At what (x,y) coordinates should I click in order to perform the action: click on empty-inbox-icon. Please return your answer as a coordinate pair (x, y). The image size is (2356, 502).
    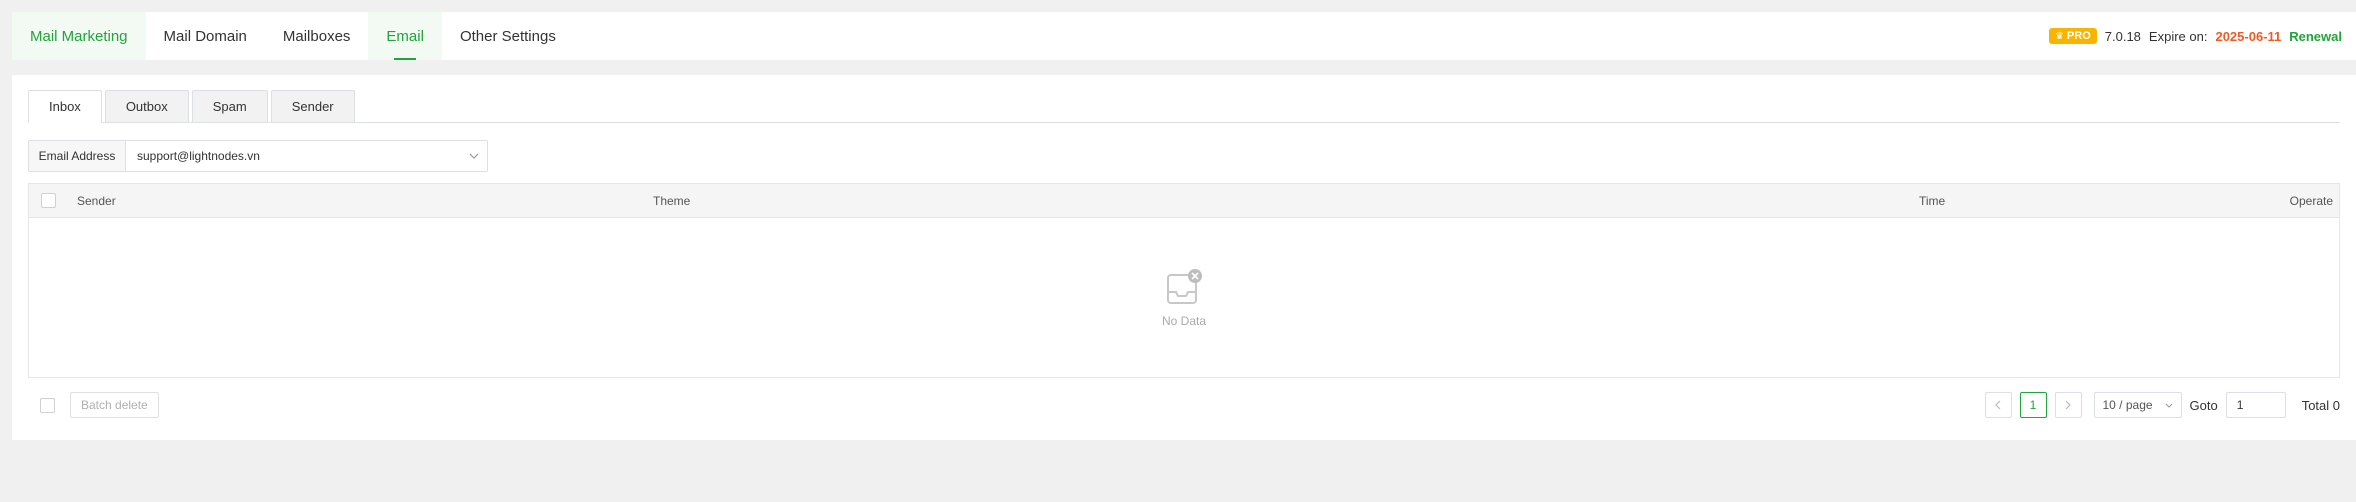
    Looking at the image, I should click on (1184, 286).